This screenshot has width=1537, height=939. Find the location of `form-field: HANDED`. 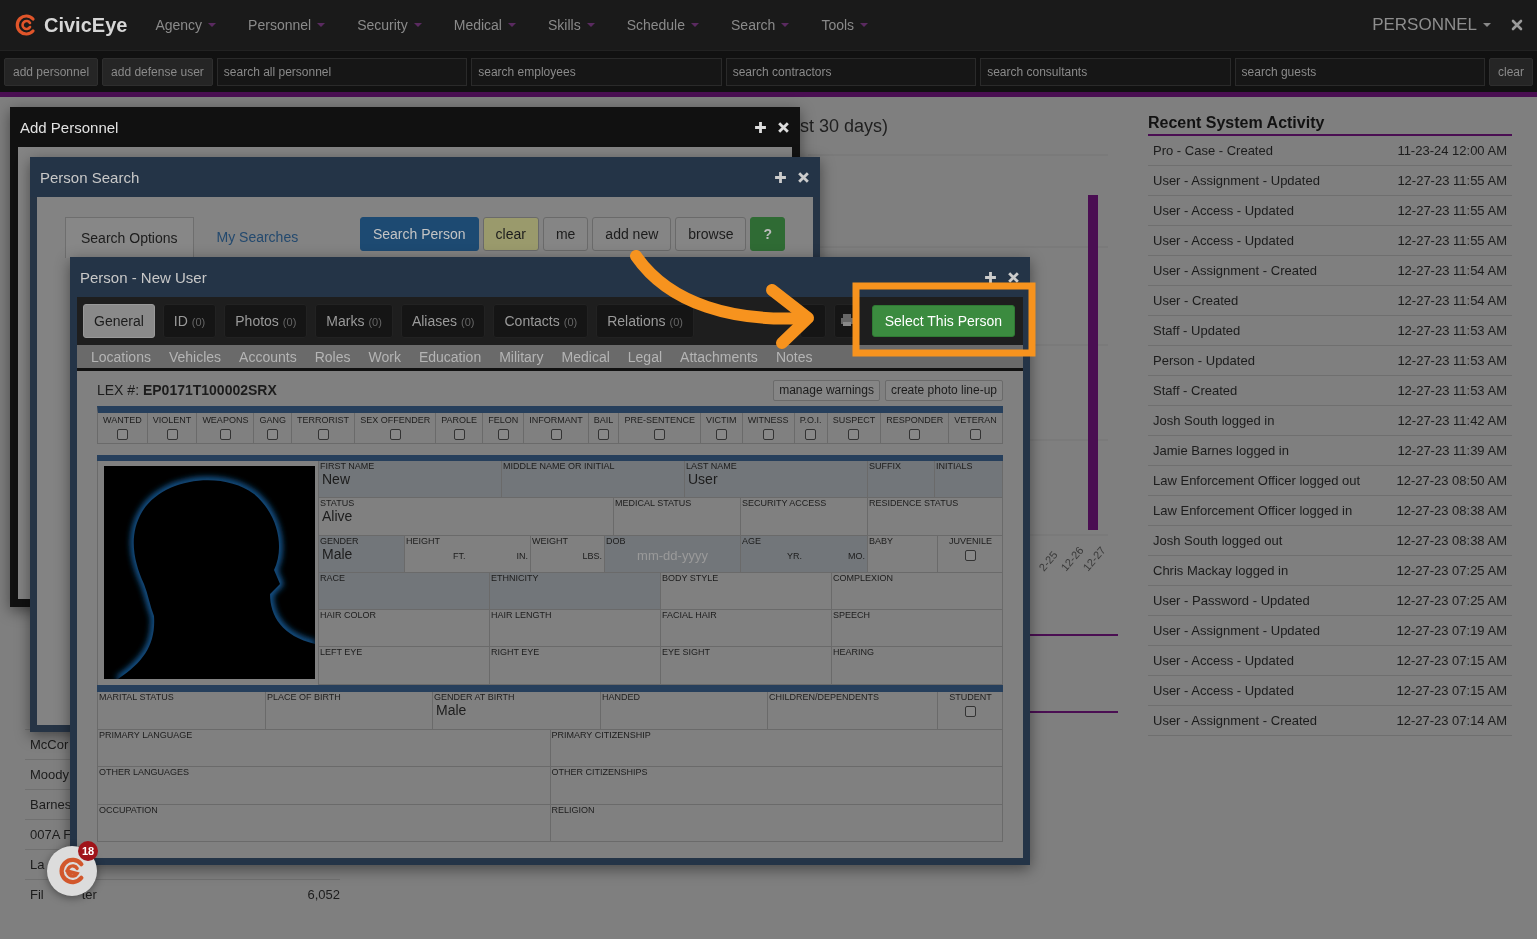

form-field: HANDED is located at coordinates (684, 711).